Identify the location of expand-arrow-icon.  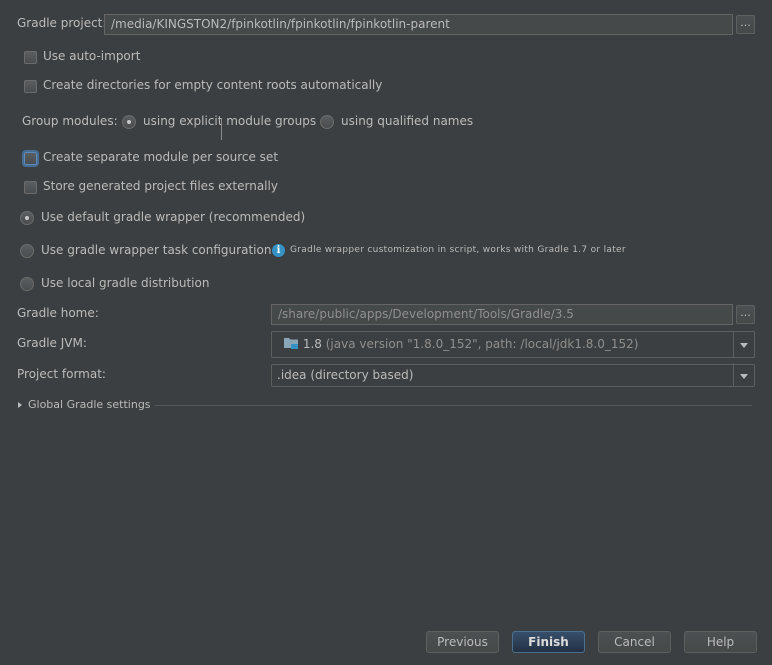
(20, 405).